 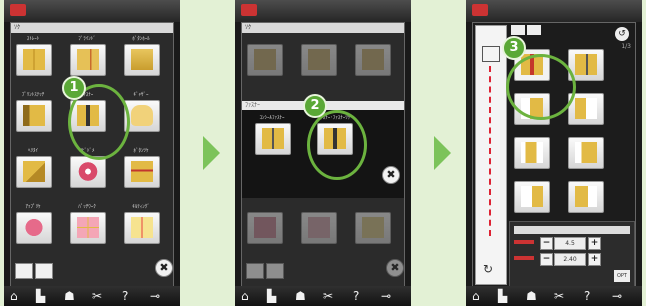 I want to click on width-plus-button: +, so click(x=594, y=243).